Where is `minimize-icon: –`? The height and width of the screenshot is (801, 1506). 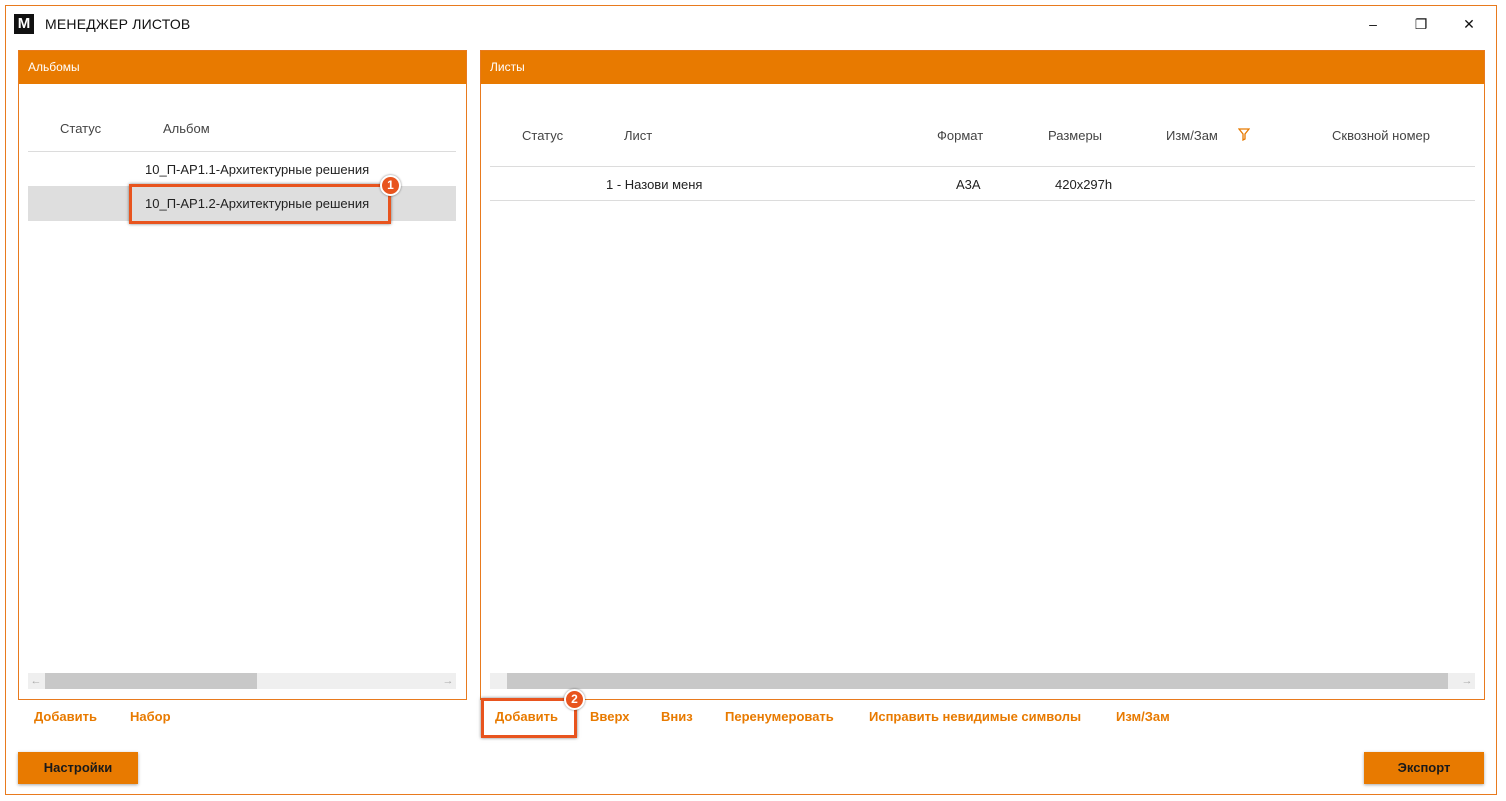 minimize-icon: – is located at coordinates (1373, 24).